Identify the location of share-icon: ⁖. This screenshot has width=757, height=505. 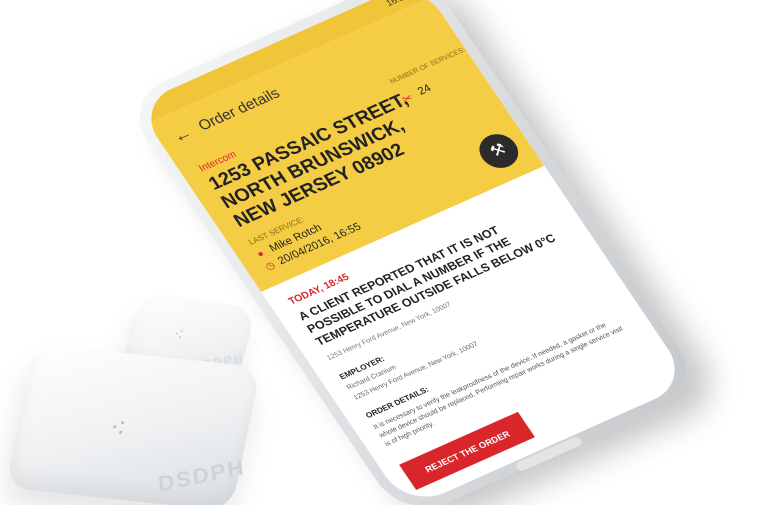
(118, 428).